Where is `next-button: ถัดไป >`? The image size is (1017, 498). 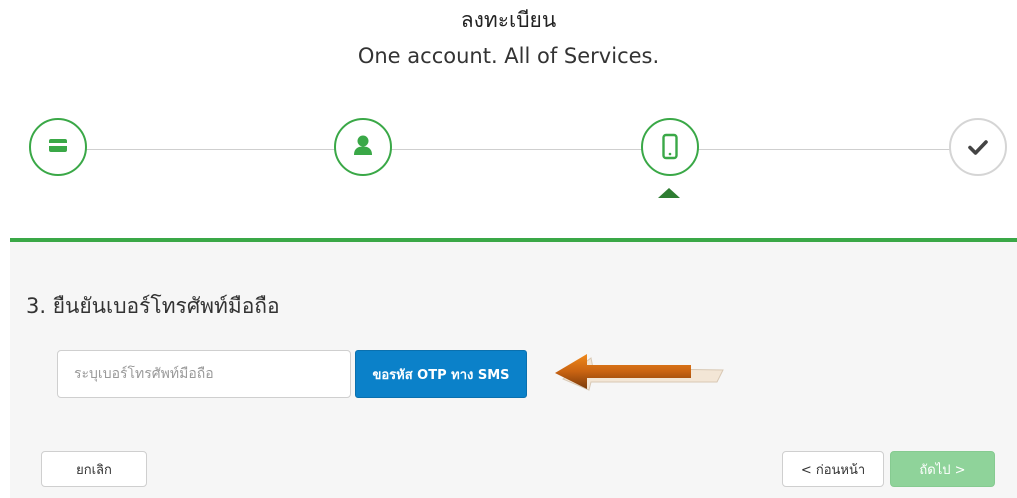
next-button: ถัดไป > is located at coordinates (942, 469).